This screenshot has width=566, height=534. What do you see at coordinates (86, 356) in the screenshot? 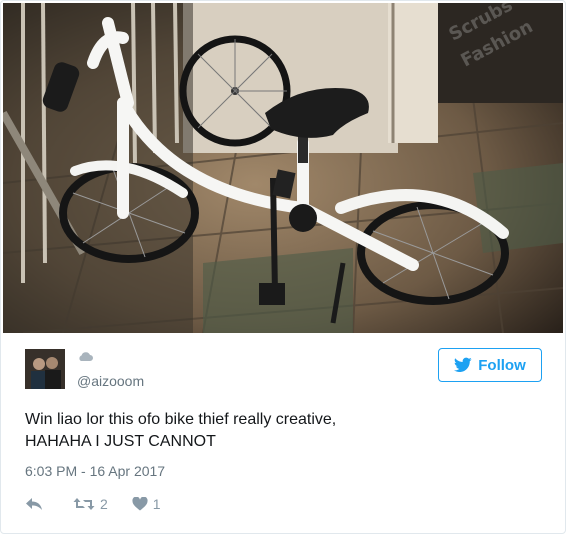
I see `cloud-icon` at bounding box center [86, 356].